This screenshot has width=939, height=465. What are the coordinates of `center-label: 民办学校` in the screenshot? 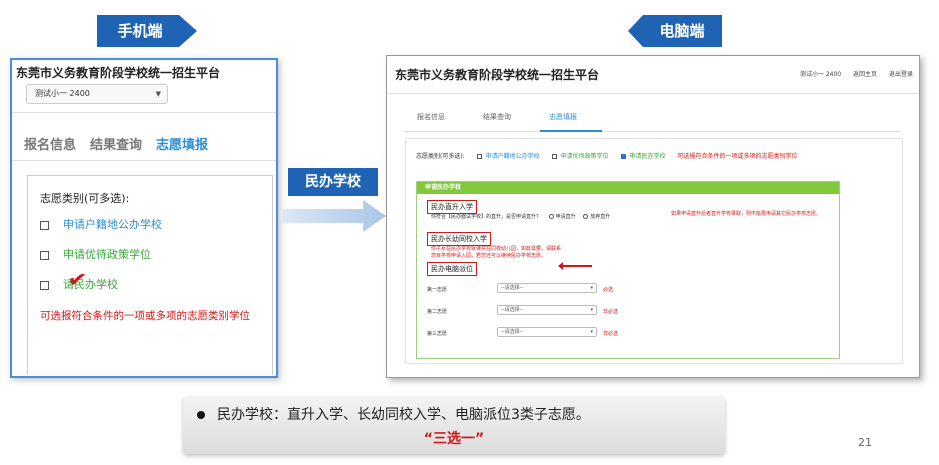 It's located at (333, 182).